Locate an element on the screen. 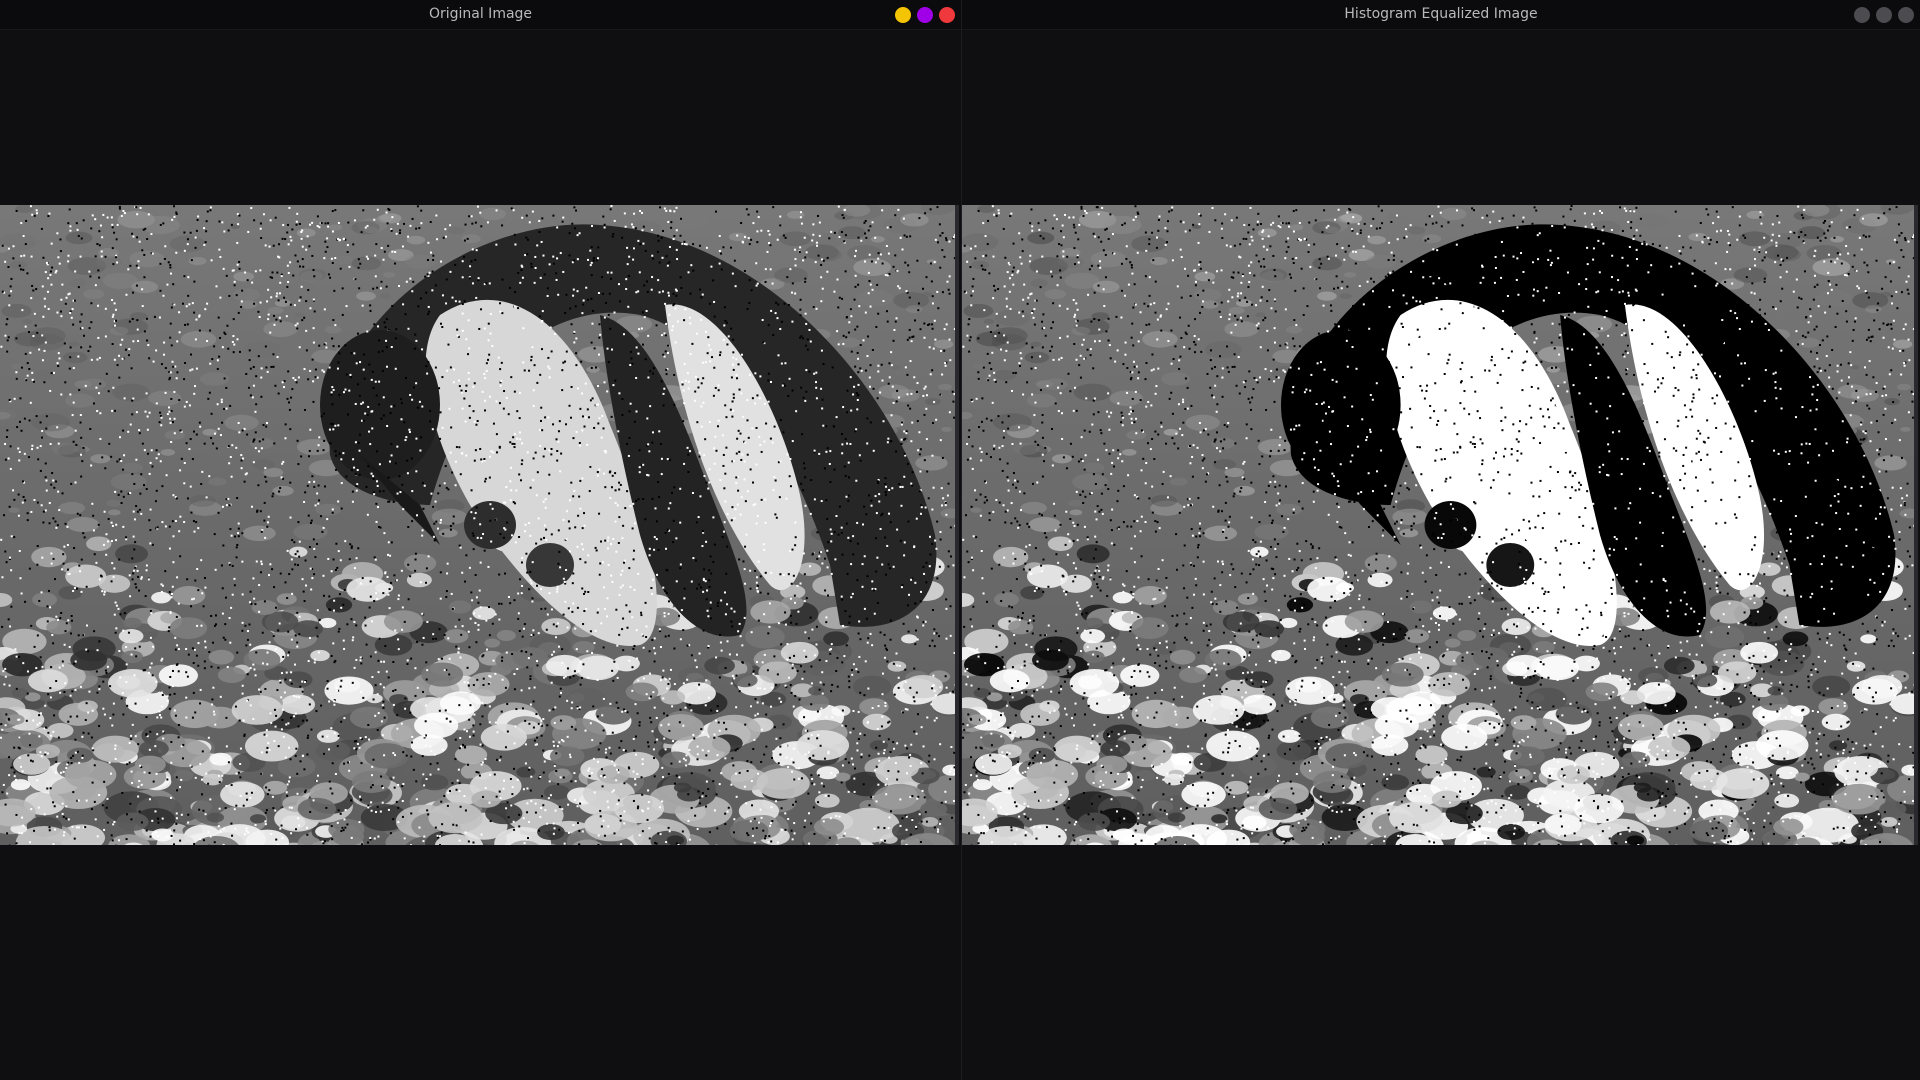 The image size is (1920, 1080). titlebar-original: Original Image is located at coordinates (480, 15).